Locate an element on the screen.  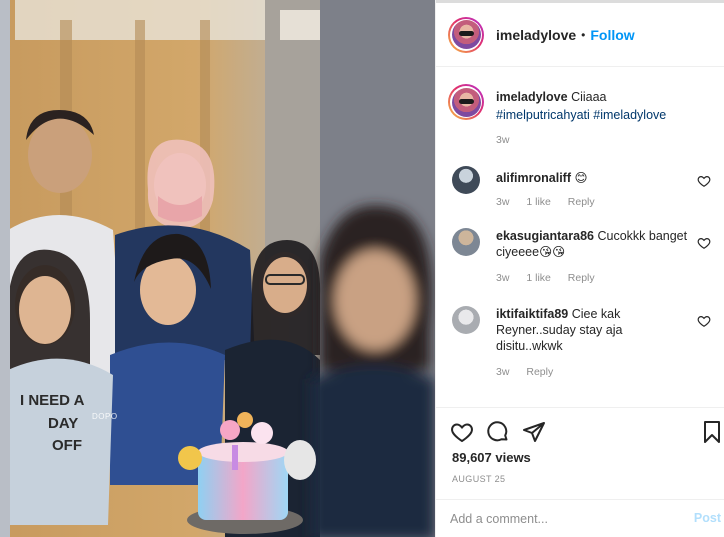
hashtag-link: #imeladylove is located at coordinates (629, 115).